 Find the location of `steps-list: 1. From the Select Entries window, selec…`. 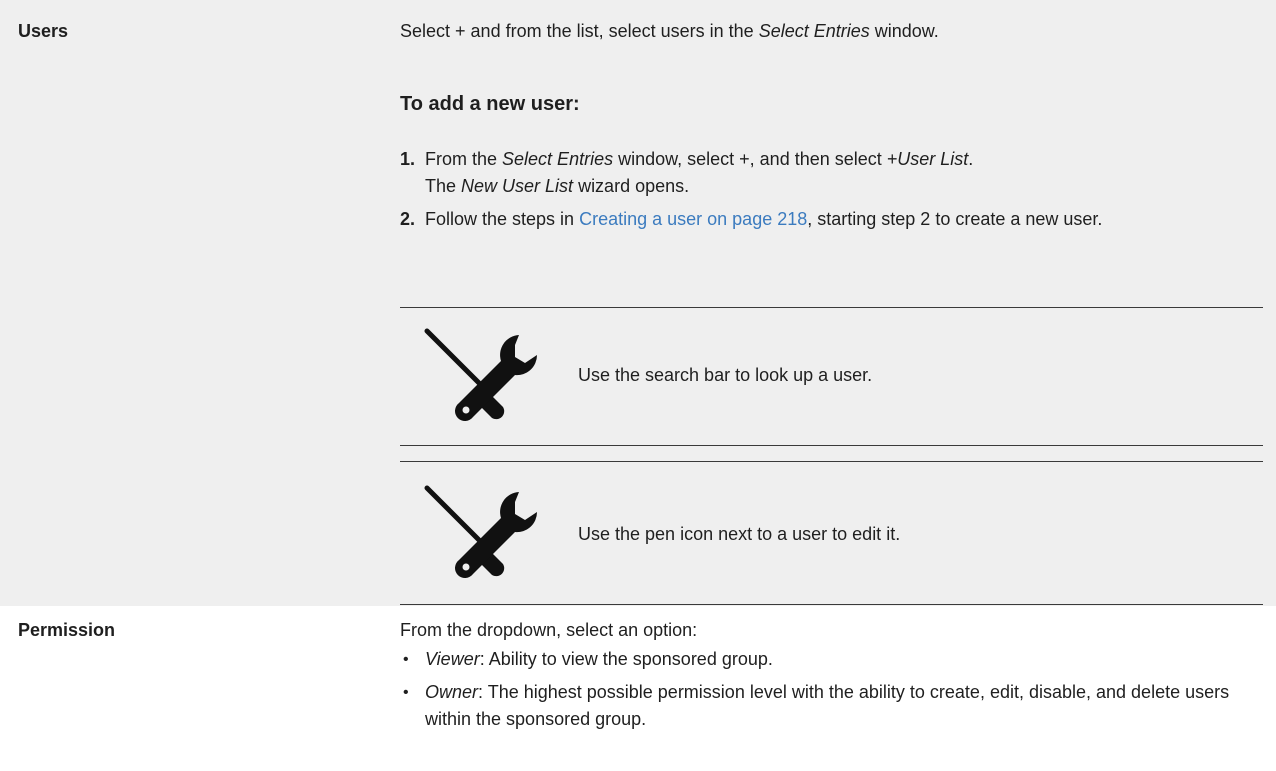

steps-list: 1. From the Select Entries window, selec… is located at coordinates (822, 192).